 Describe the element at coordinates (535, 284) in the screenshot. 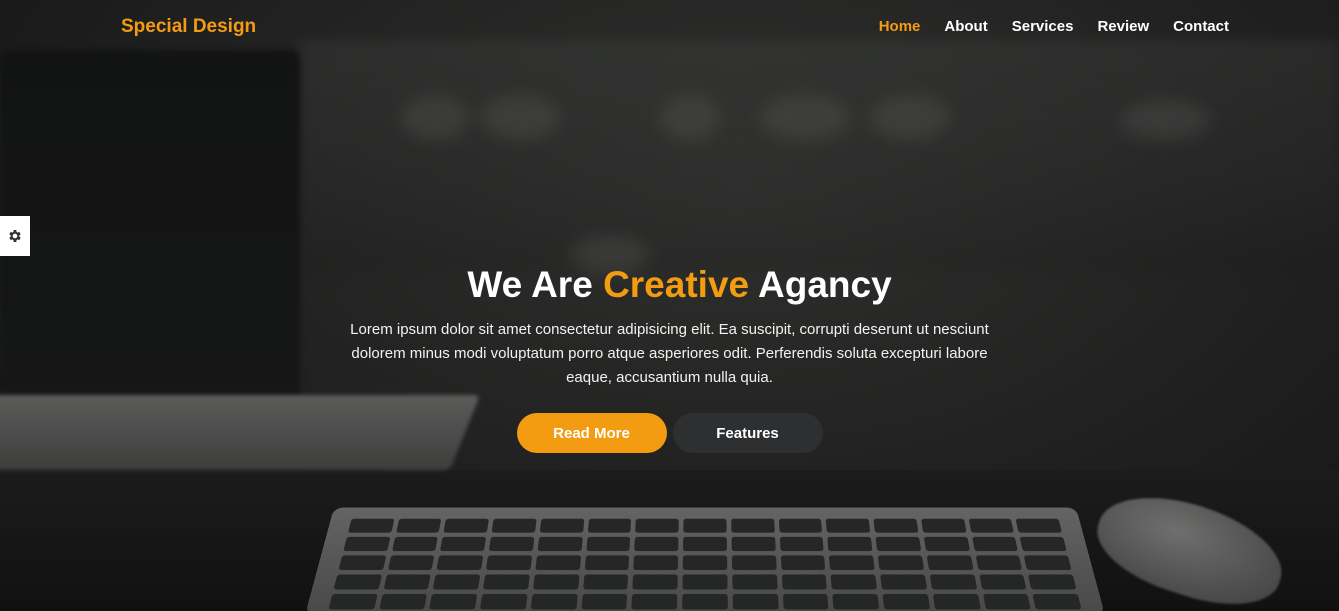

I see `heading-text-start: We Are` at that location.